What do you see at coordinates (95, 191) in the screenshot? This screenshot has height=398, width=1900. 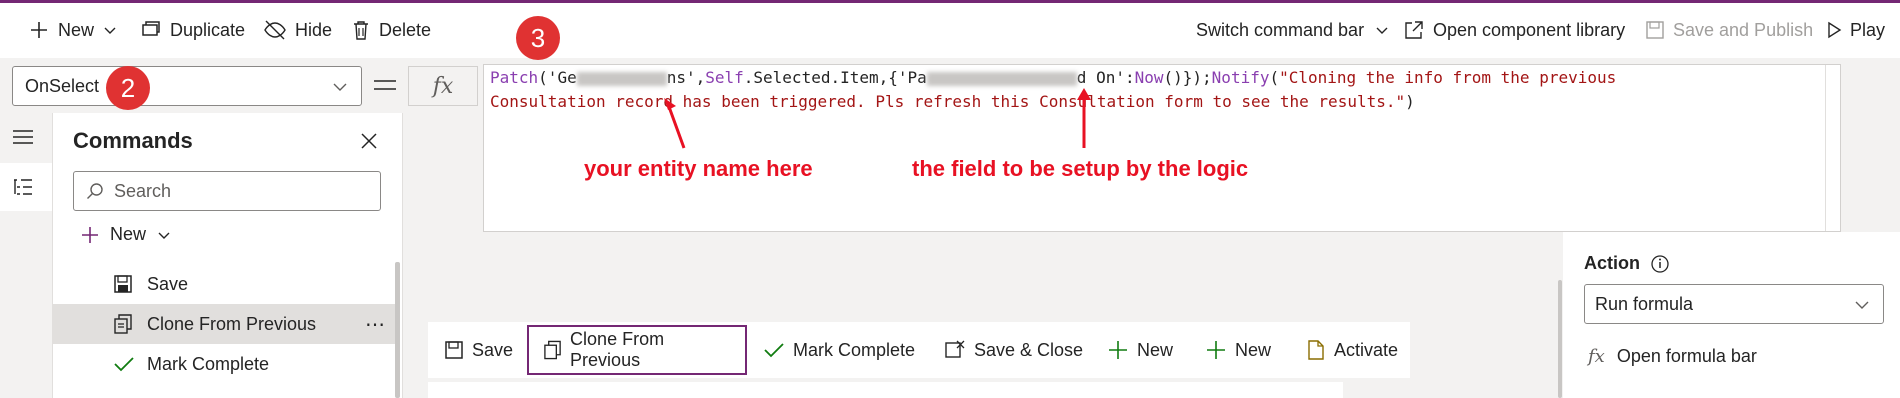 I see `search-icon` at bounding box center [95, 191].